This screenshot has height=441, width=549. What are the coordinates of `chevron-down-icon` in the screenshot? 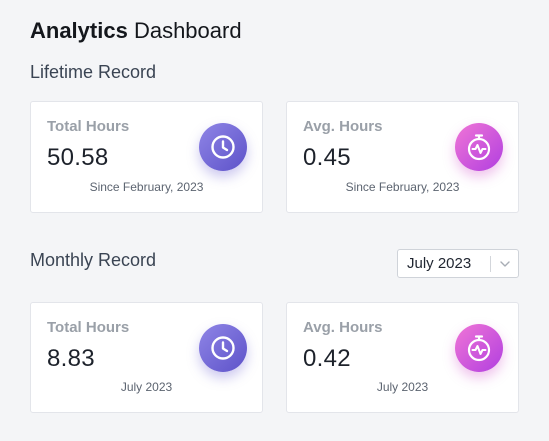 It's located at (504, 263).